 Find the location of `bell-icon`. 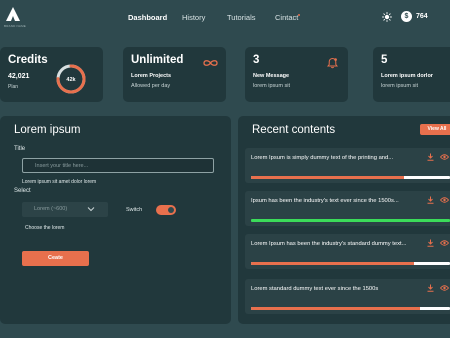

bell-icon is located at coordinates (332, 63).